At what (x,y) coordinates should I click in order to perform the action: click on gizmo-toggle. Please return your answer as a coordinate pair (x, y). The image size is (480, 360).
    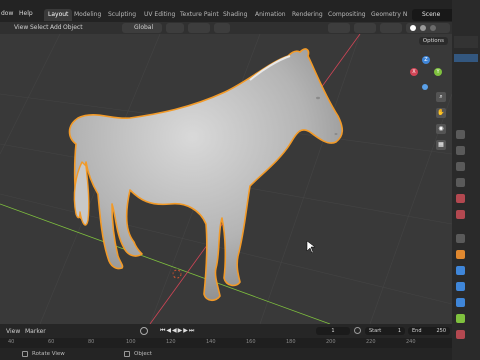
    Looking at the image, I should click on (365, 28).